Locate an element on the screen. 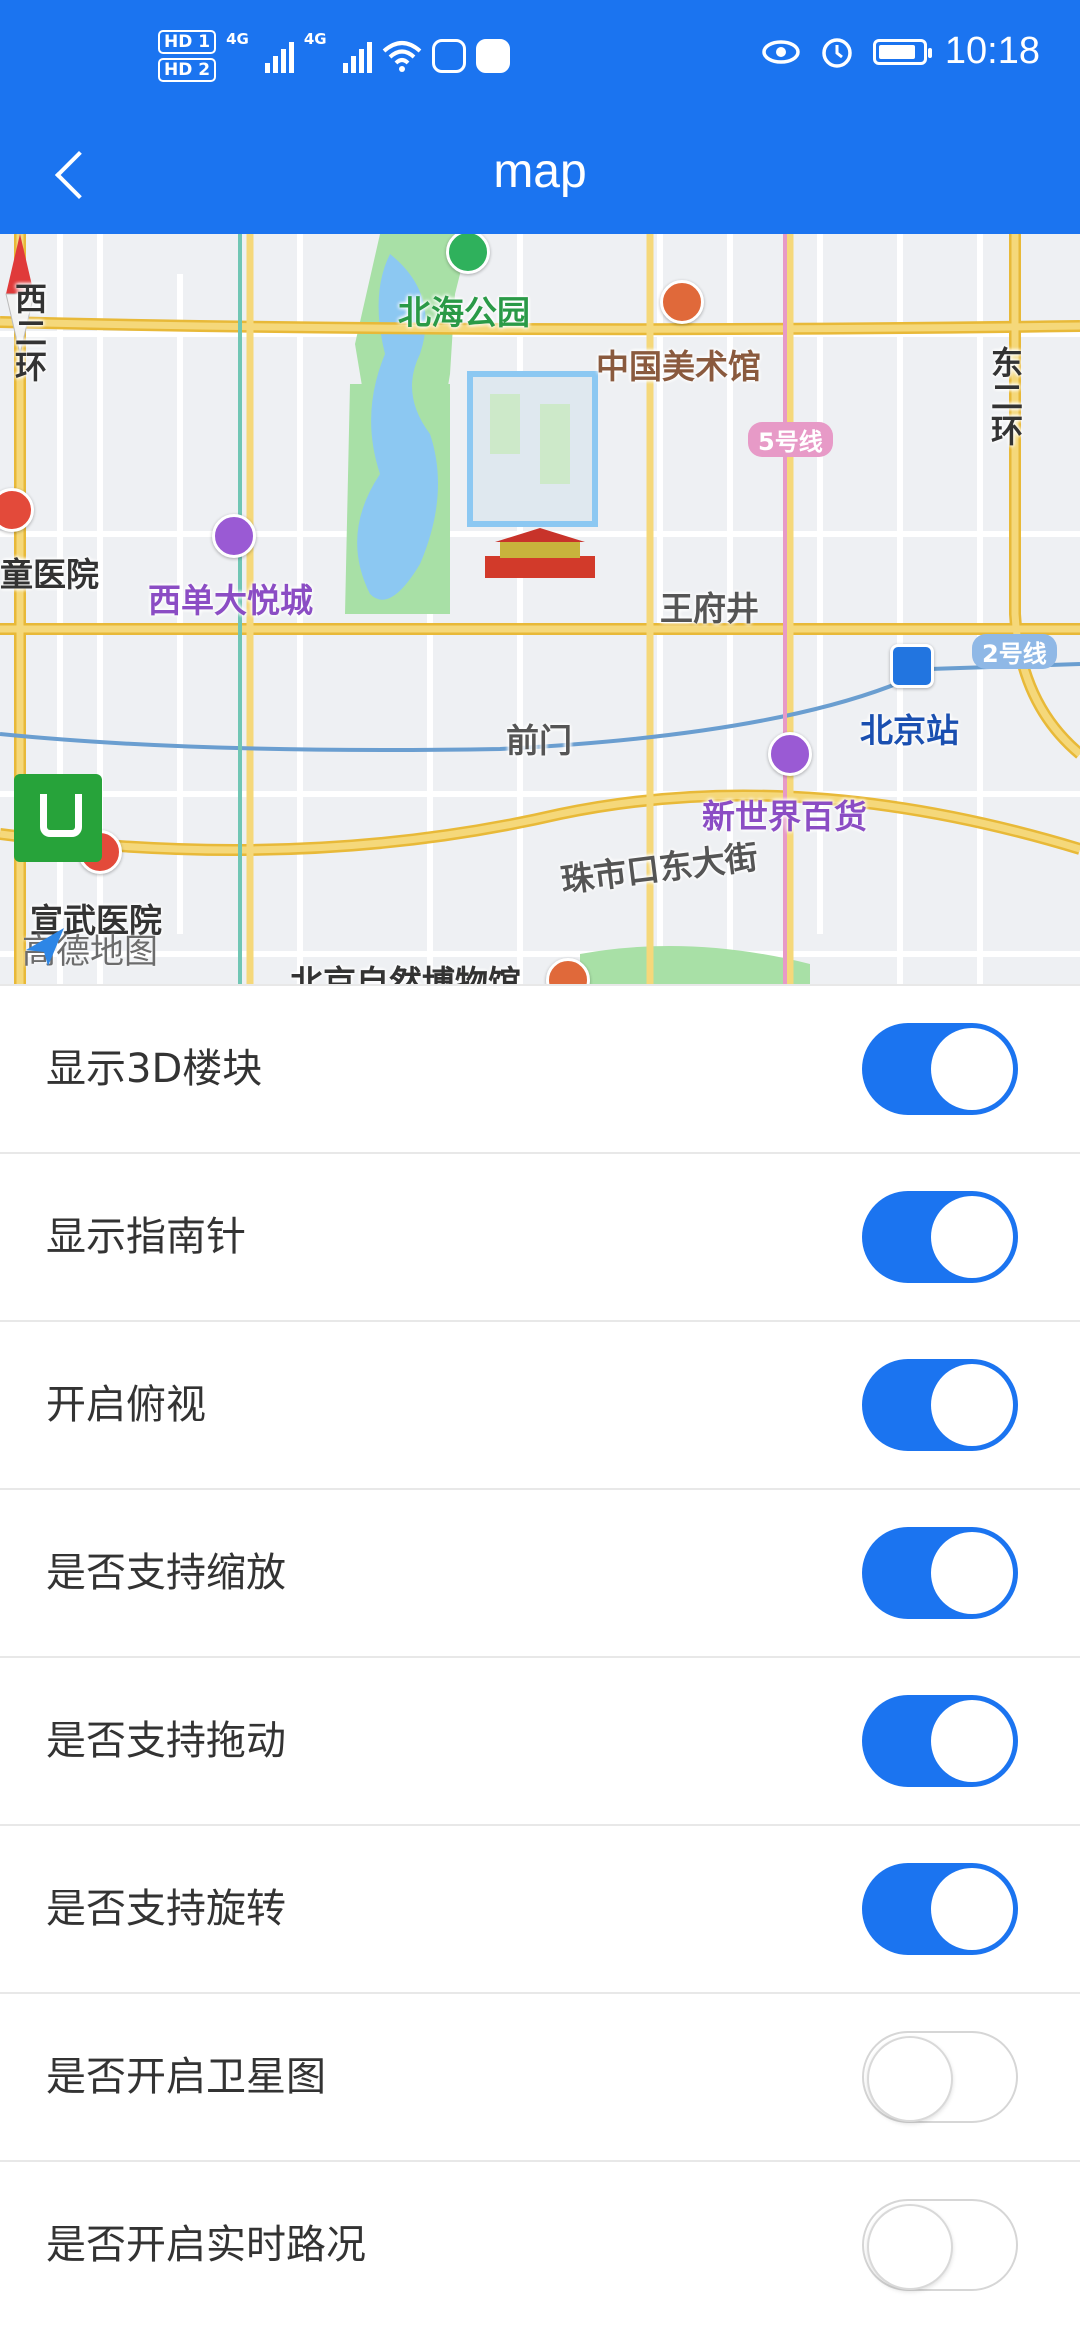 The image size is (1080, 2328). setting-label: 显示指南针 is located at coordinates (146, 1237).